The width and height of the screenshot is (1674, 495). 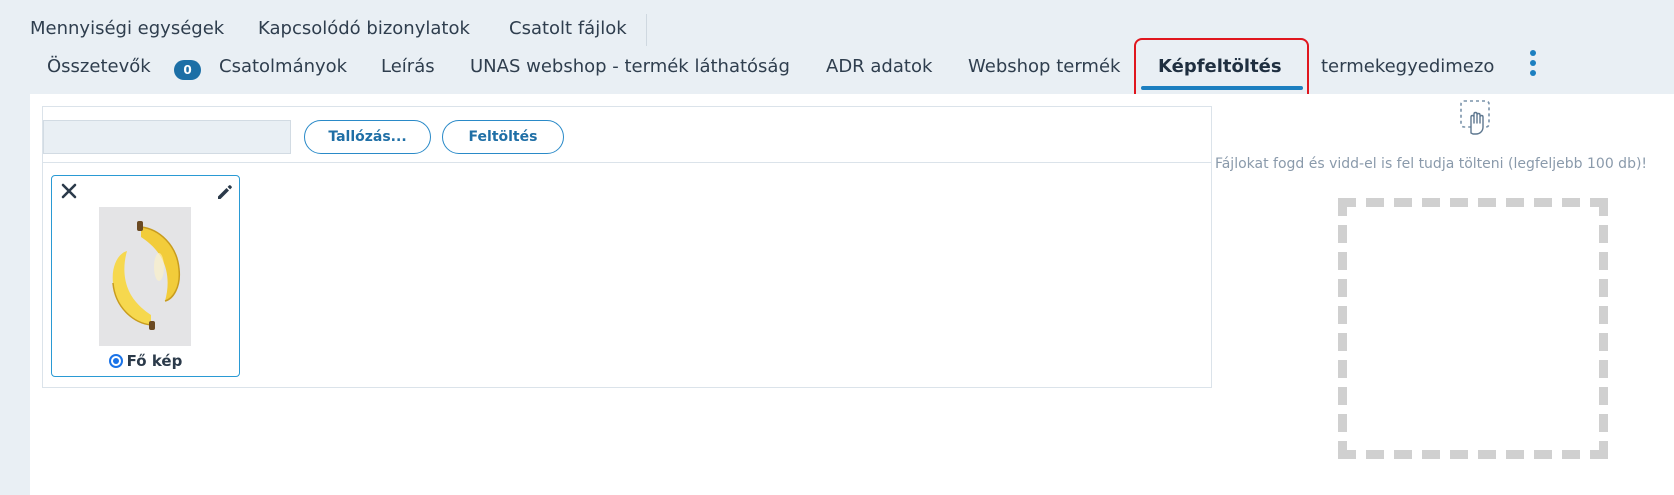 I want to click on main-image-label: Fő kép, so click(x=154, y=361).